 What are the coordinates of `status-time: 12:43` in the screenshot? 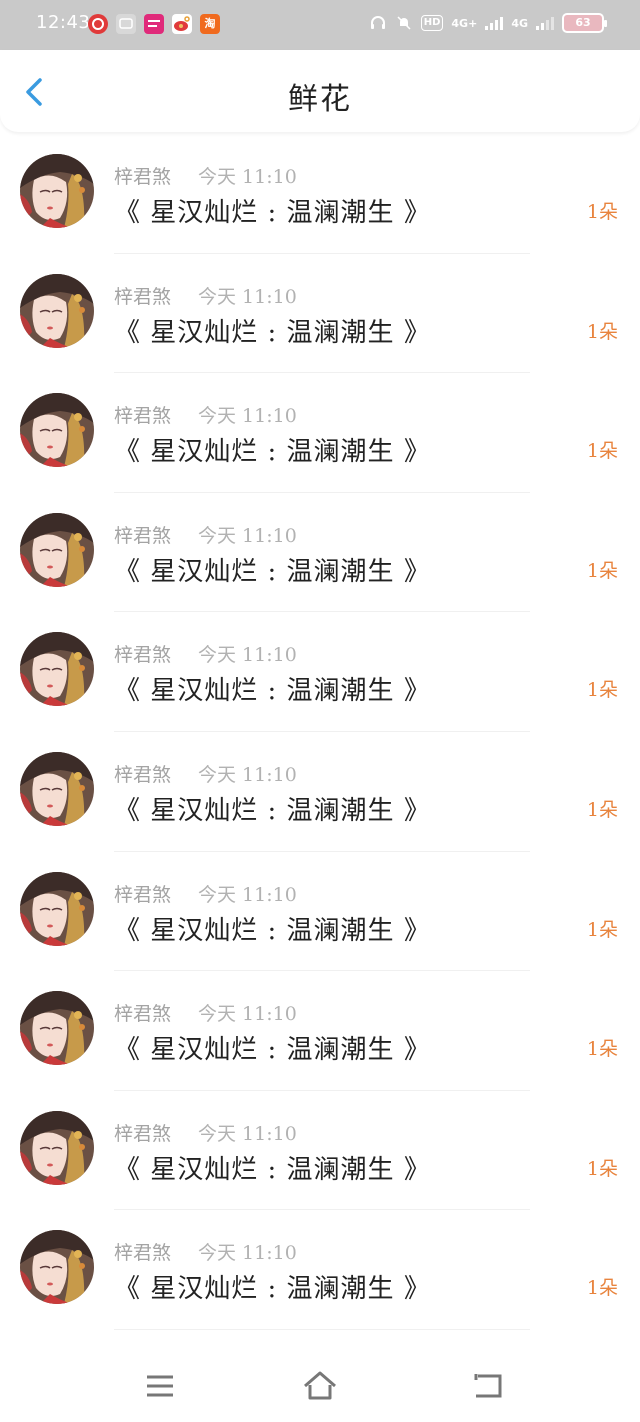 It's located at (63, 22).